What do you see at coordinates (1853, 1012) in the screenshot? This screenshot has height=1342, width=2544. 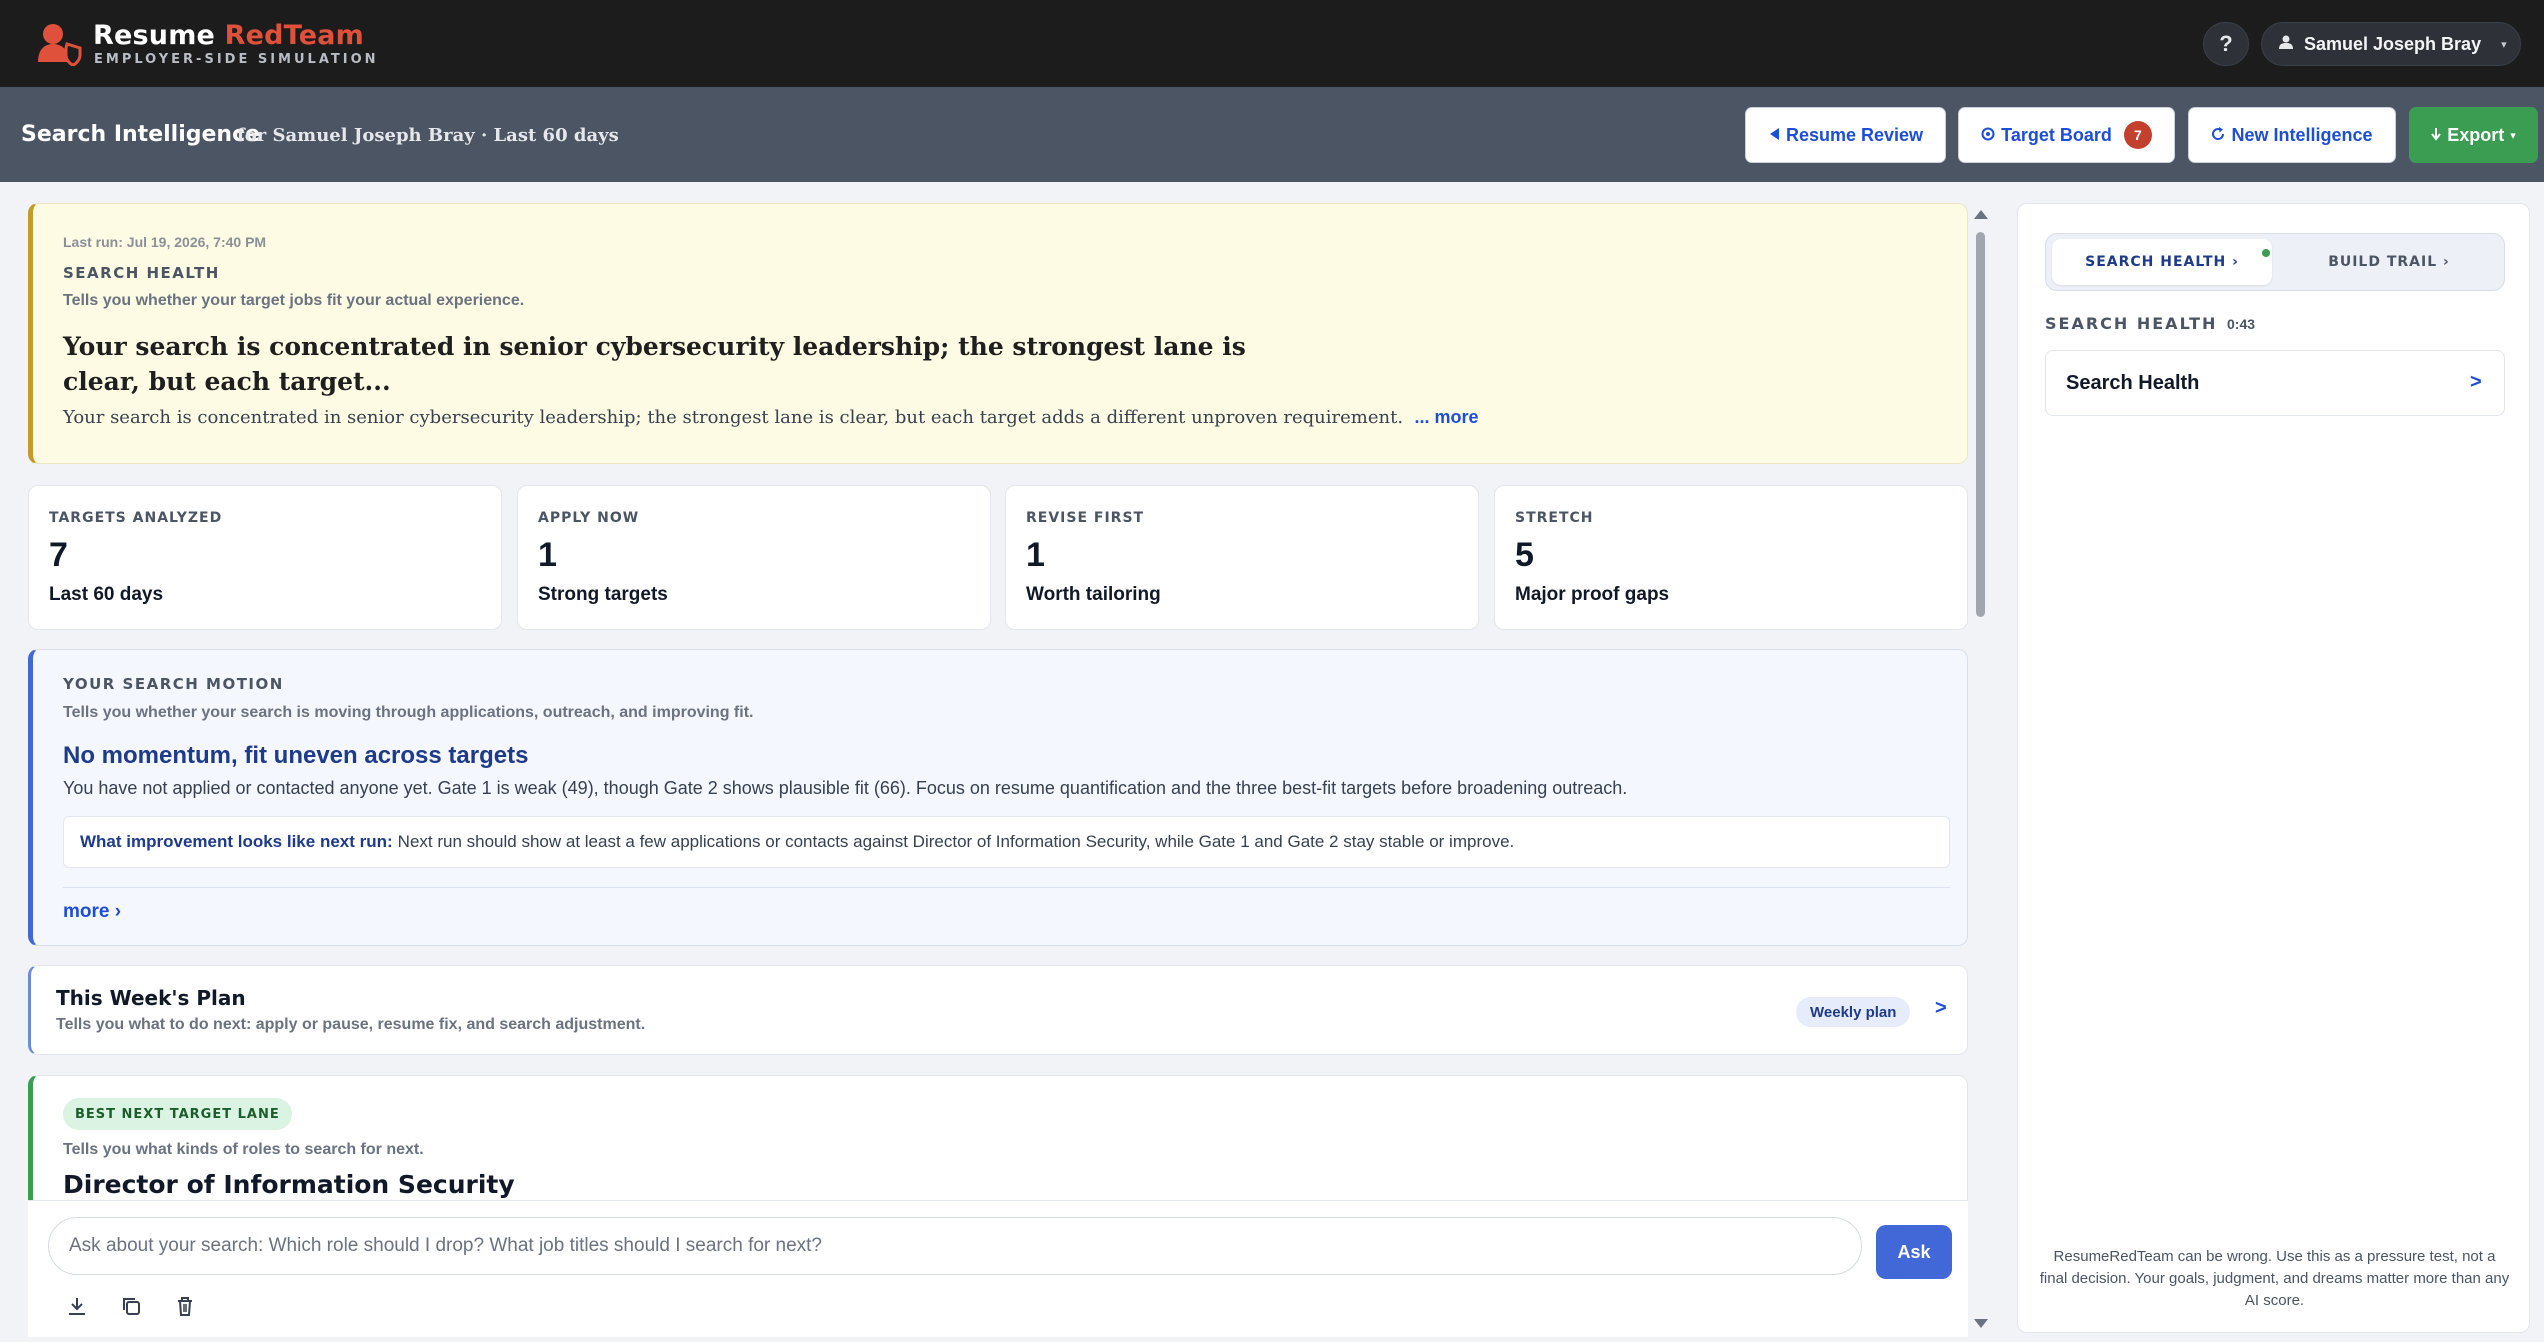 I see `weekly-plan-pill: Weekly plan` at bounding box center [1853, 1012].